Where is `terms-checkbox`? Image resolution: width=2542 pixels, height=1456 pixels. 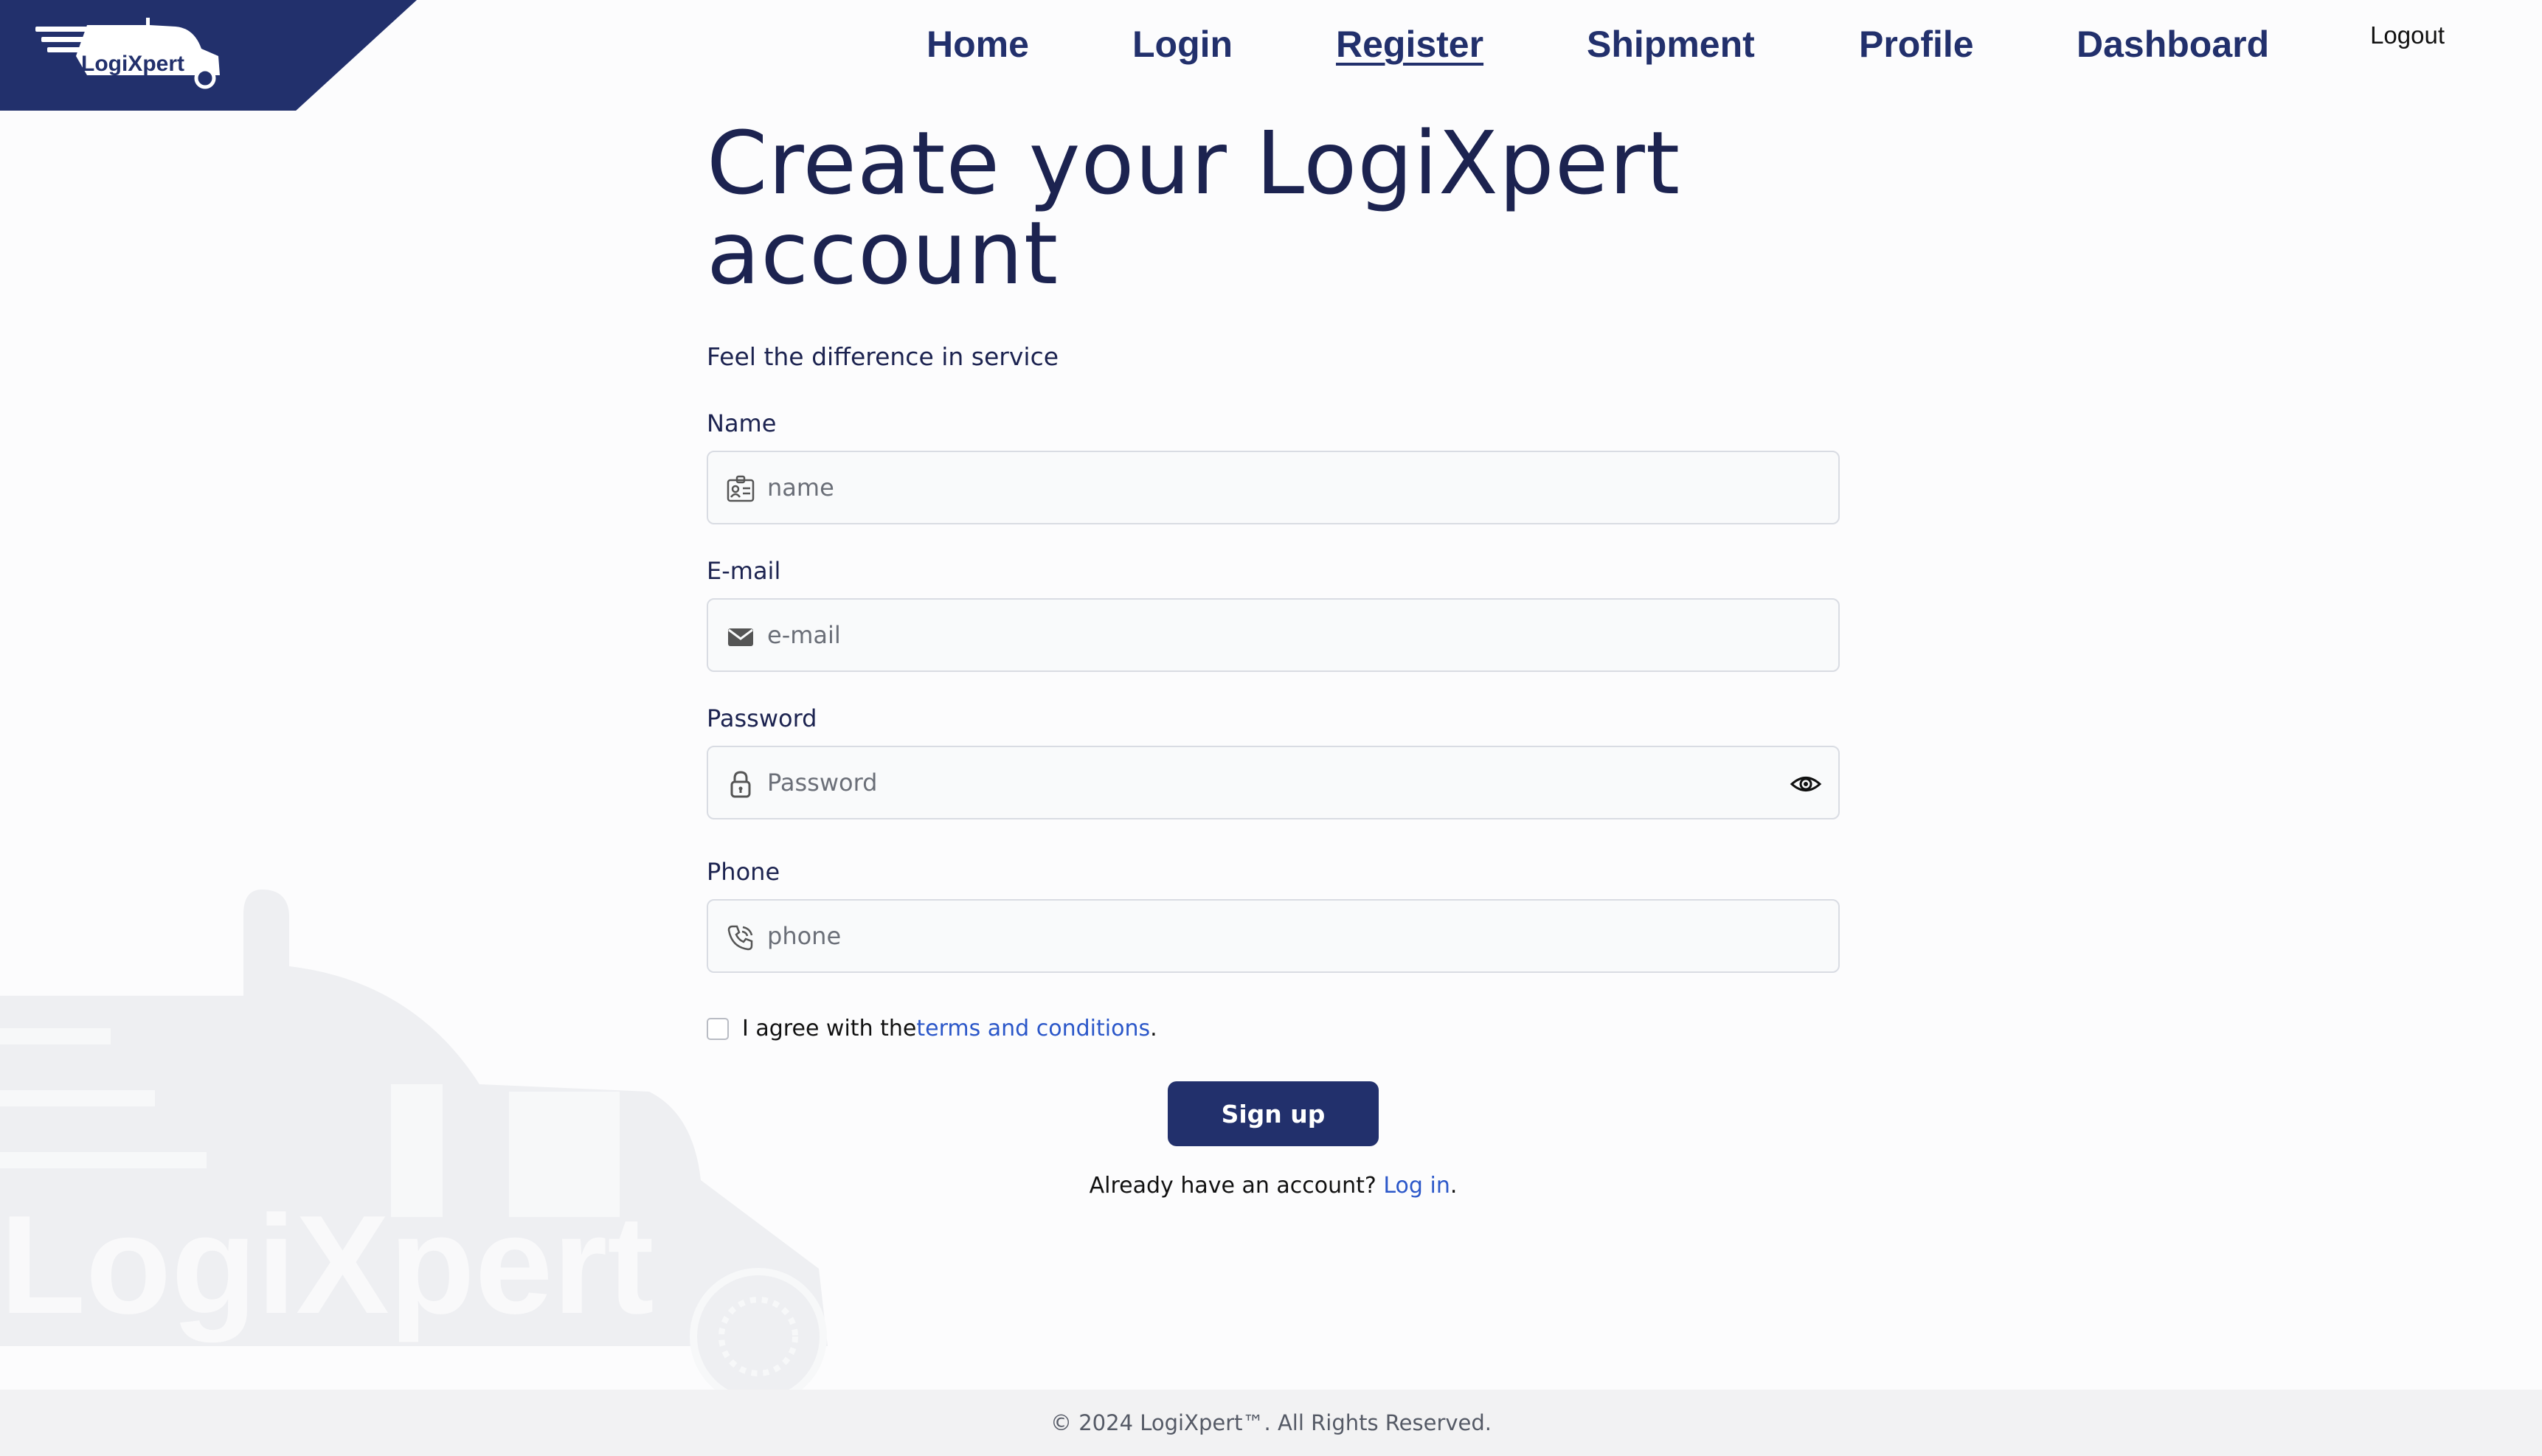
terms-checkbox is located at coordinates (718, 1028).